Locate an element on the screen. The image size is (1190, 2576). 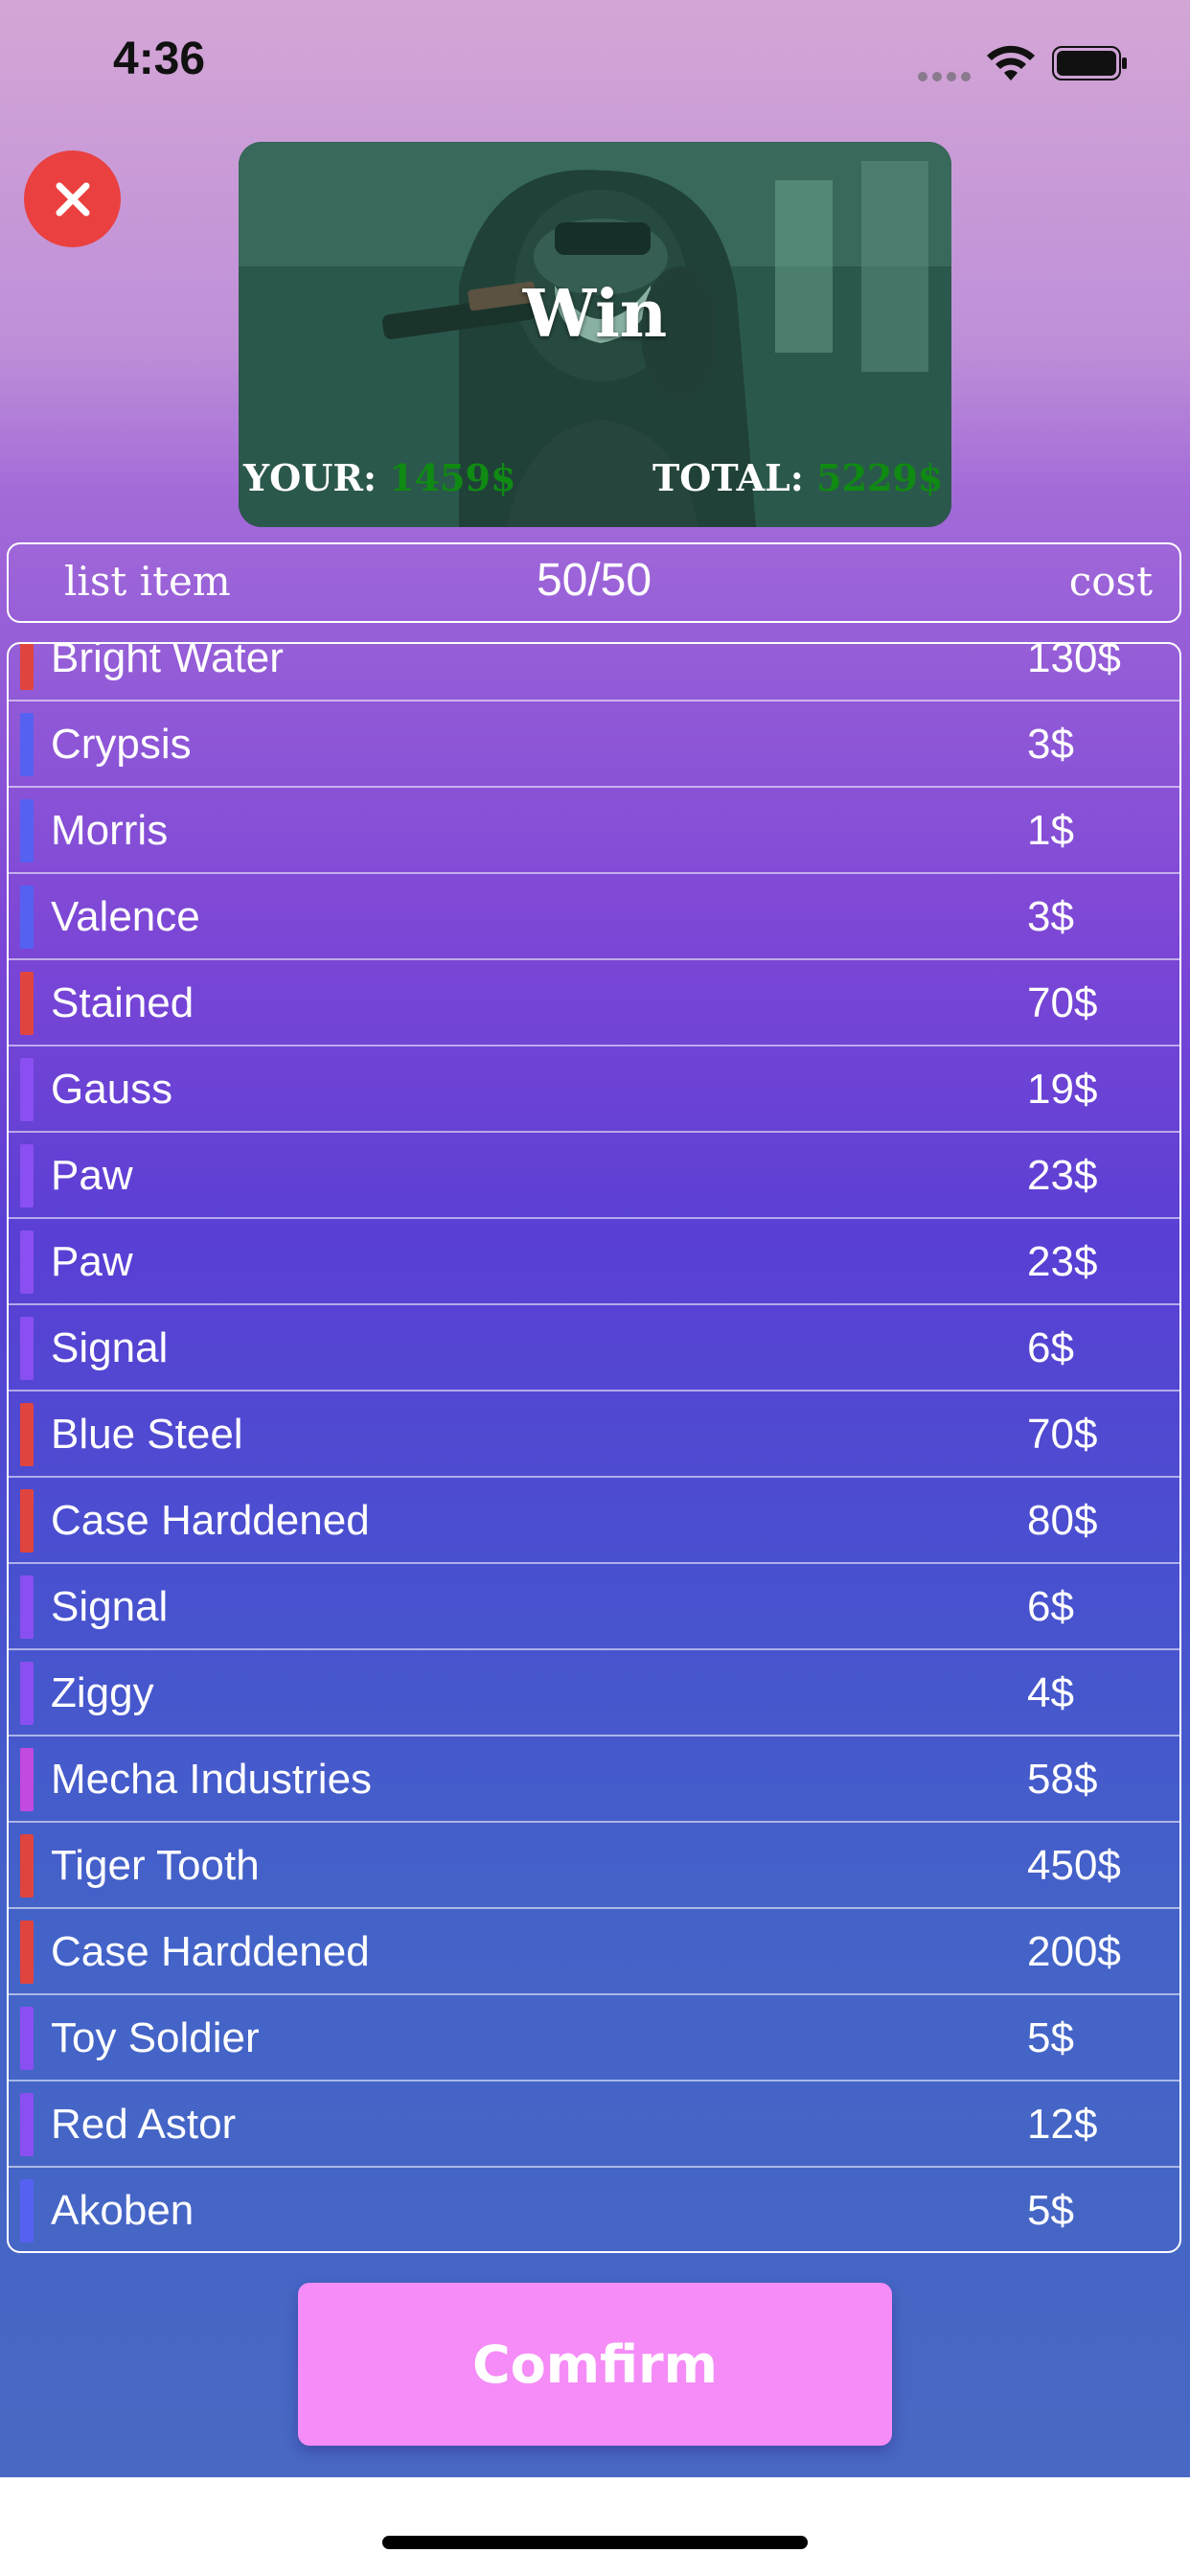
item-name: Akoben is located at coordinates (123, 2210).